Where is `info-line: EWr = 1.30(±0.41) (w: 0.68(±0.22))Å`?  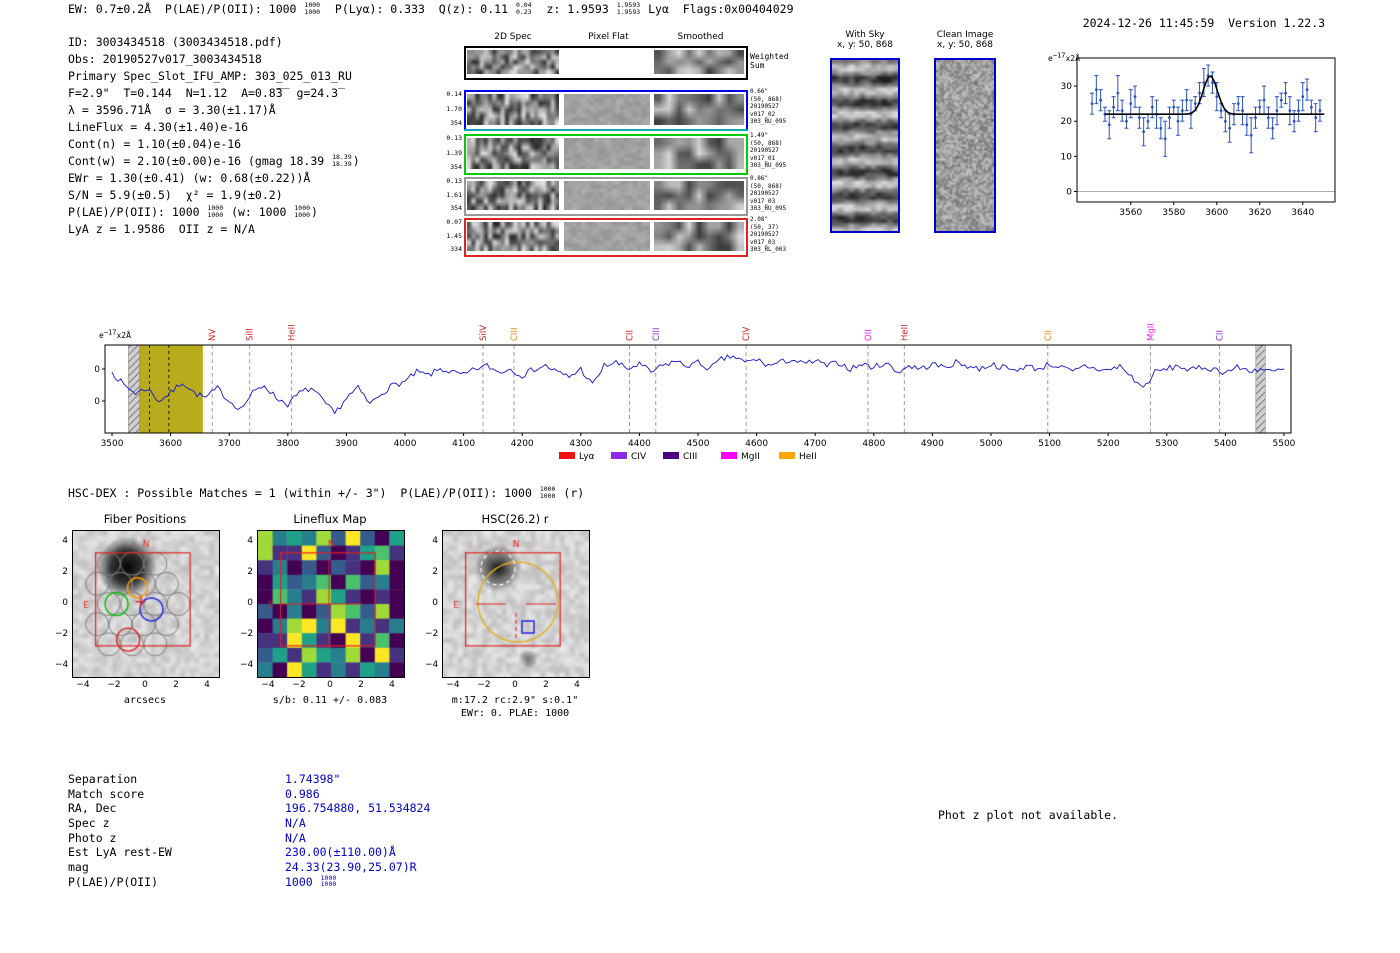 info-line: EWr = 1.30(±0.41) (w: 0.68(±0.22))Å is located at coordinates (189, 178).